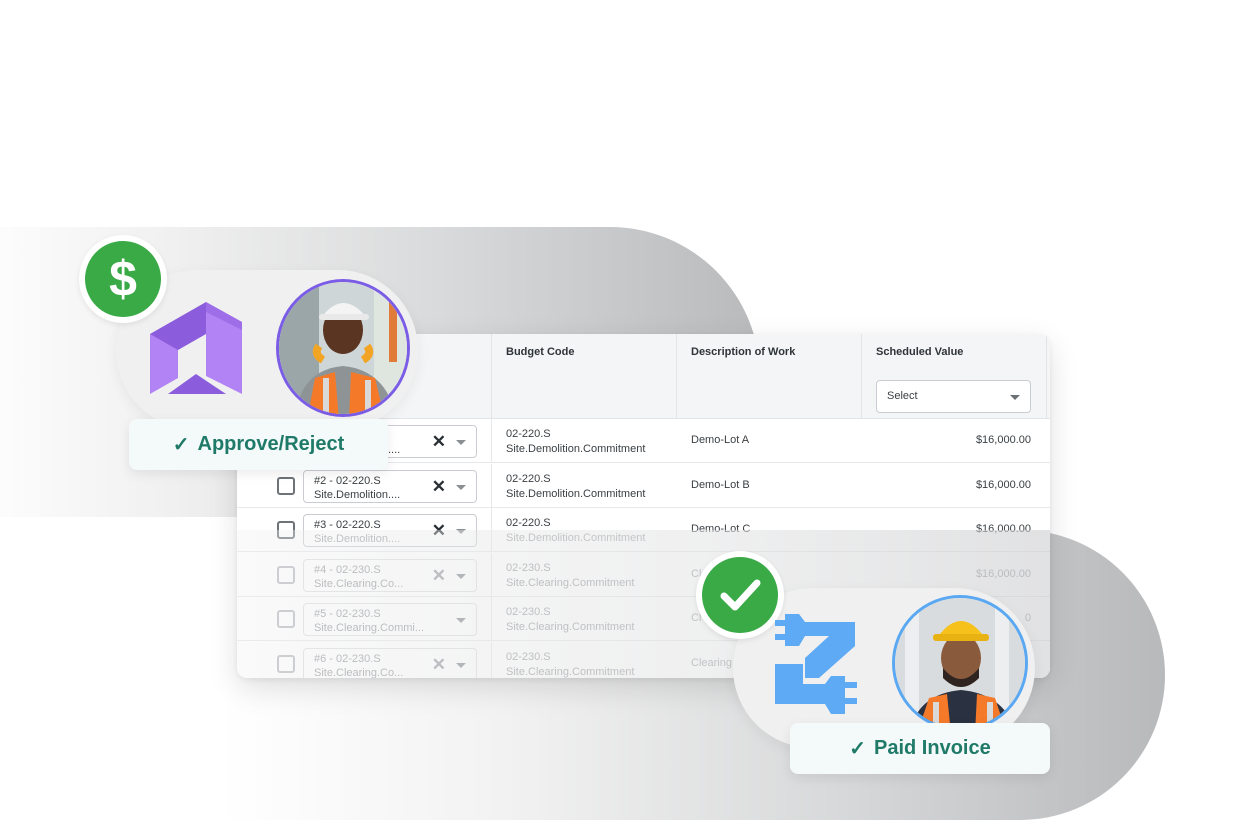 This screenshot has height=840, width=1260. Describe the element at coordinates (390, 575) in the screenshot. I see `commitment-line-select: #4 - 02-230.S Site.Clearing.Co... ✕` at that location.